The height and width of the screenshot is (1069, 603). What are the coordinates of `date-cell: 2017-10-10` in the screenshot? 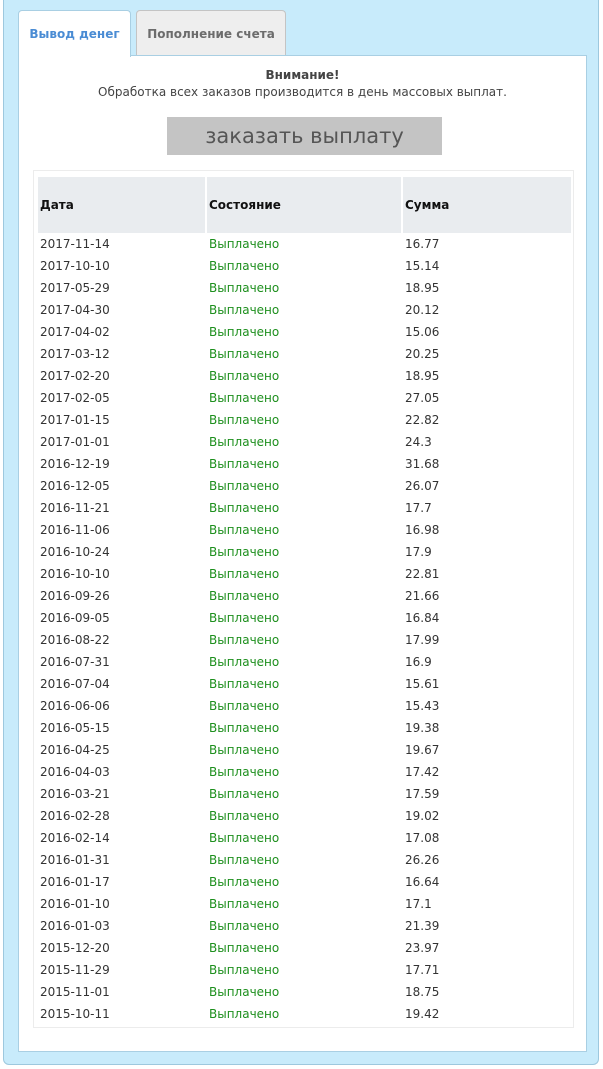 It's located at (75, 266).